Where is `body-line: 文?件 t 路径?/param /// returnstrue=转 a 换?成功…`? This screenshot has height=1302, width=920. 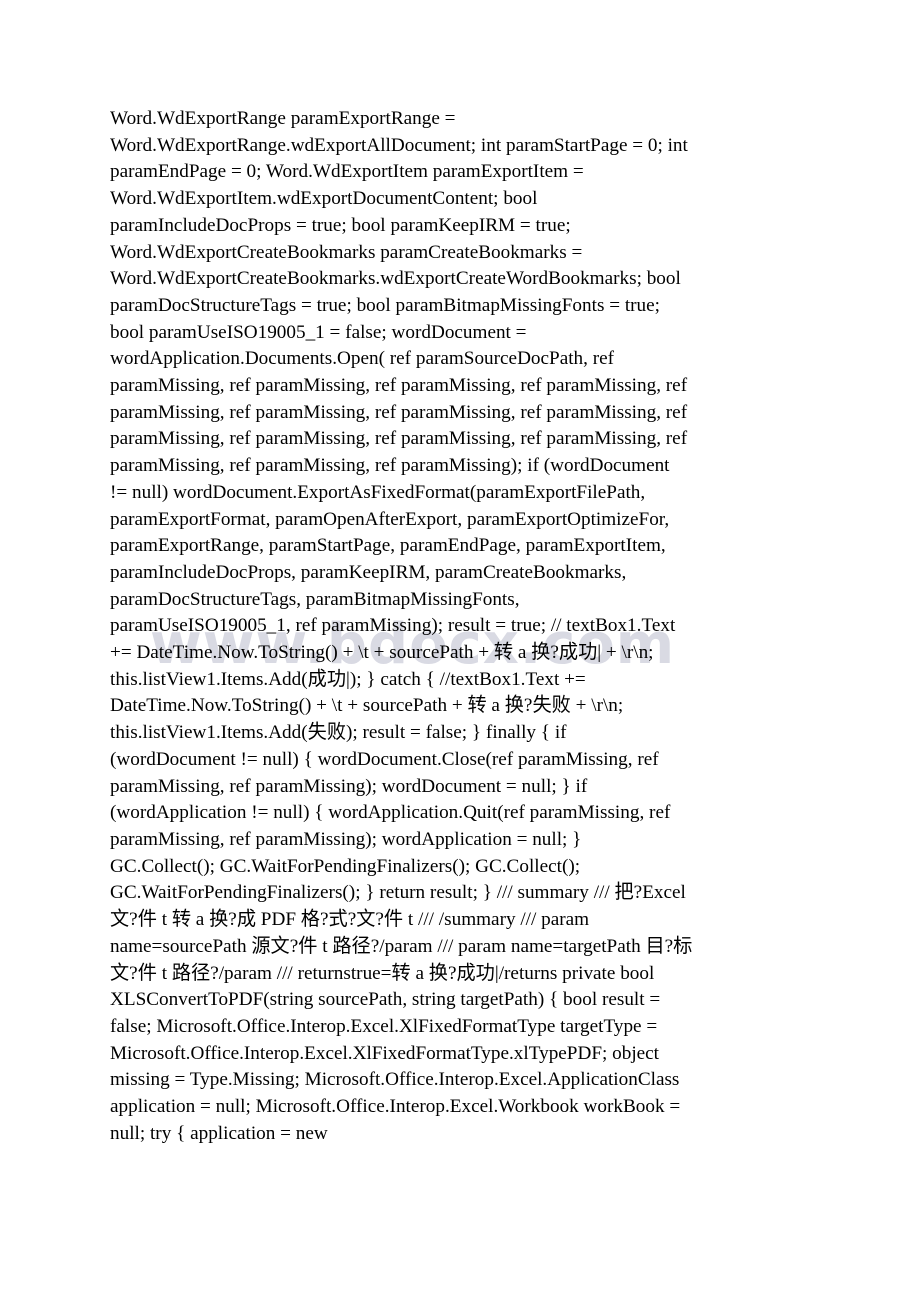
body-line: 文?件 t 路径?/param /// returnstrue=转 a 换?成功… is located at coordinates (382, 973).